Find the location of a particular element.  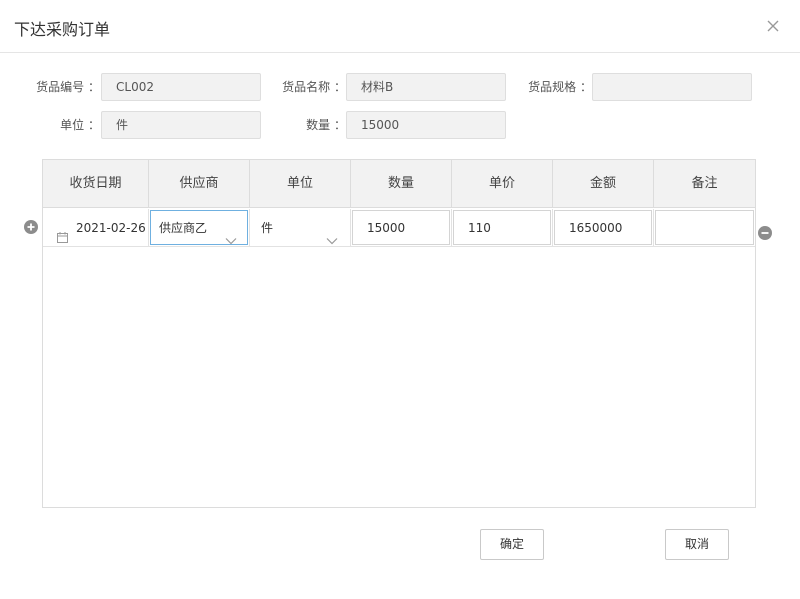

quantity-input: 15000 is located at coordinates (401, 227).